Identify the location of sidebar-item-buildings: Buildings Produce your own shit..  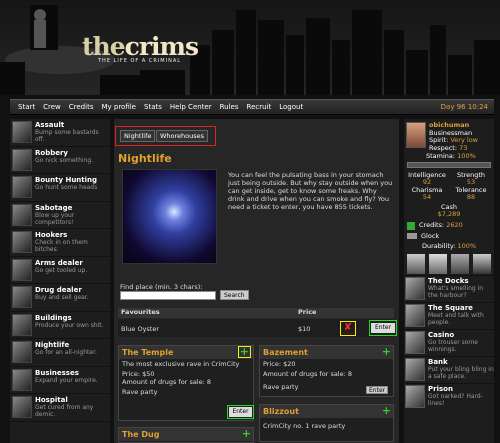
(60, 325).